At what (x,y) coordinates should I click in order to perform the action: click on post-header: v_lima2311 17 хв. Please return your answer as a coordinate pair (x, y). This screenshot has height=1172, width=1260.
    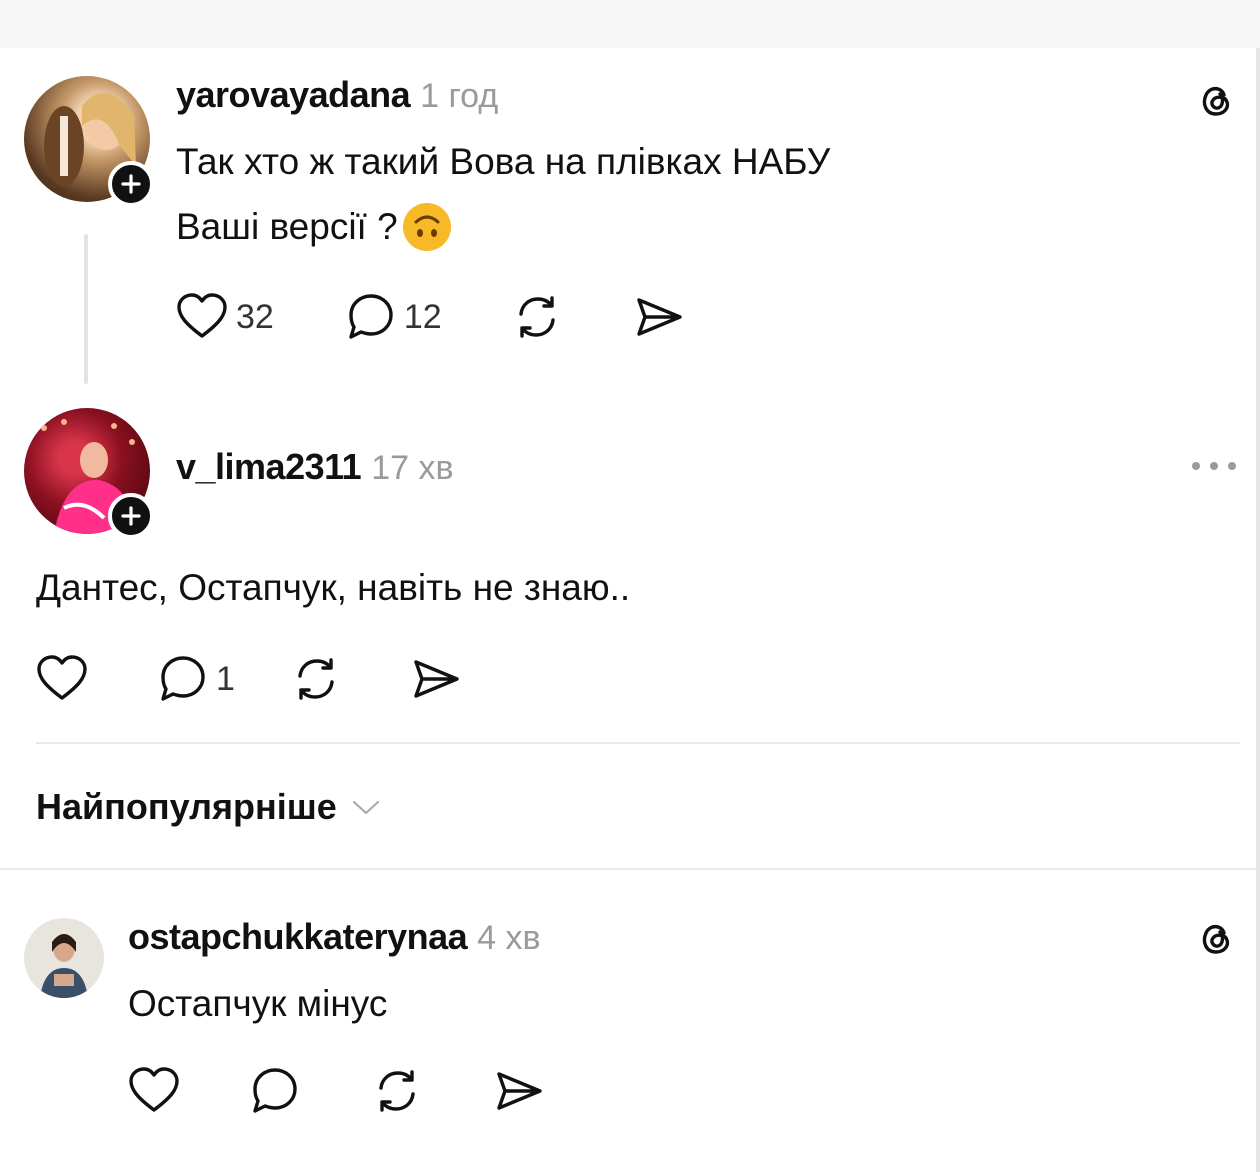
    Looking at the image, I should click on (315, 467).